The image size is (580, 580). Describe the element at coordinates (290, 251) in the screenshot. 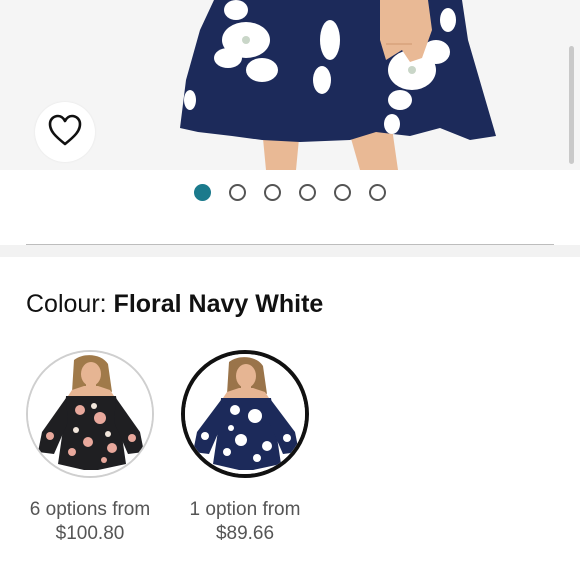

I see `section-separator` at that location.